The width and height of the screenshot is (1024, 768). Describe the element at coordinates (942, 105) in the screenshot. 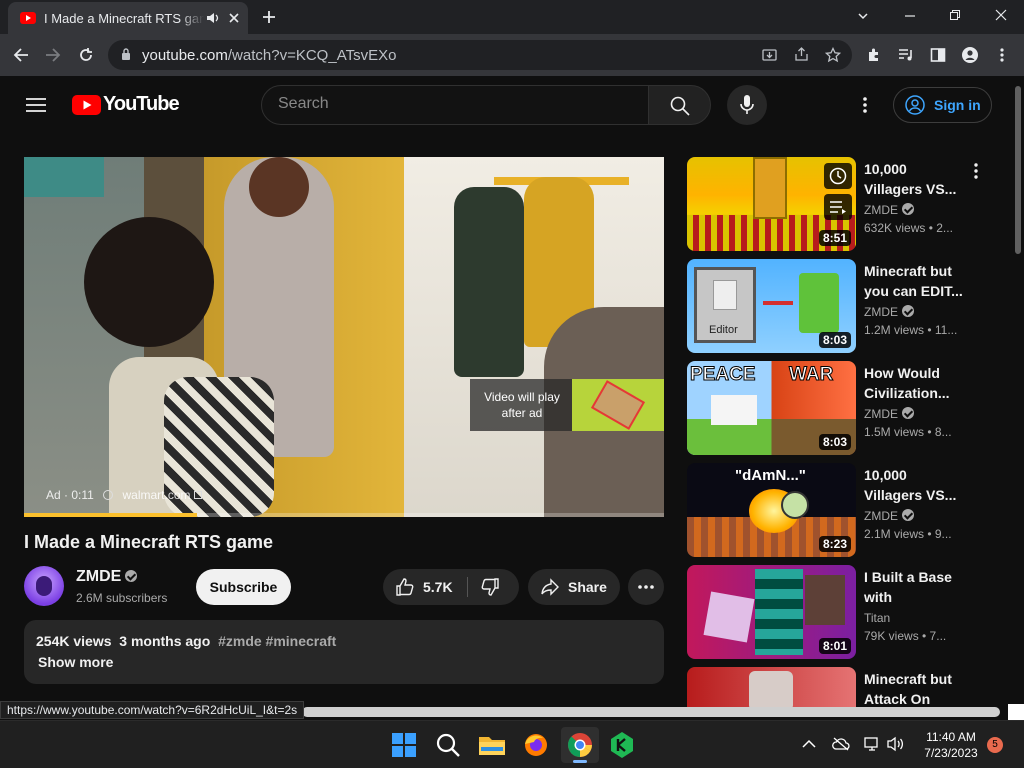

I see `sign-in-button: Sign in` at that location.